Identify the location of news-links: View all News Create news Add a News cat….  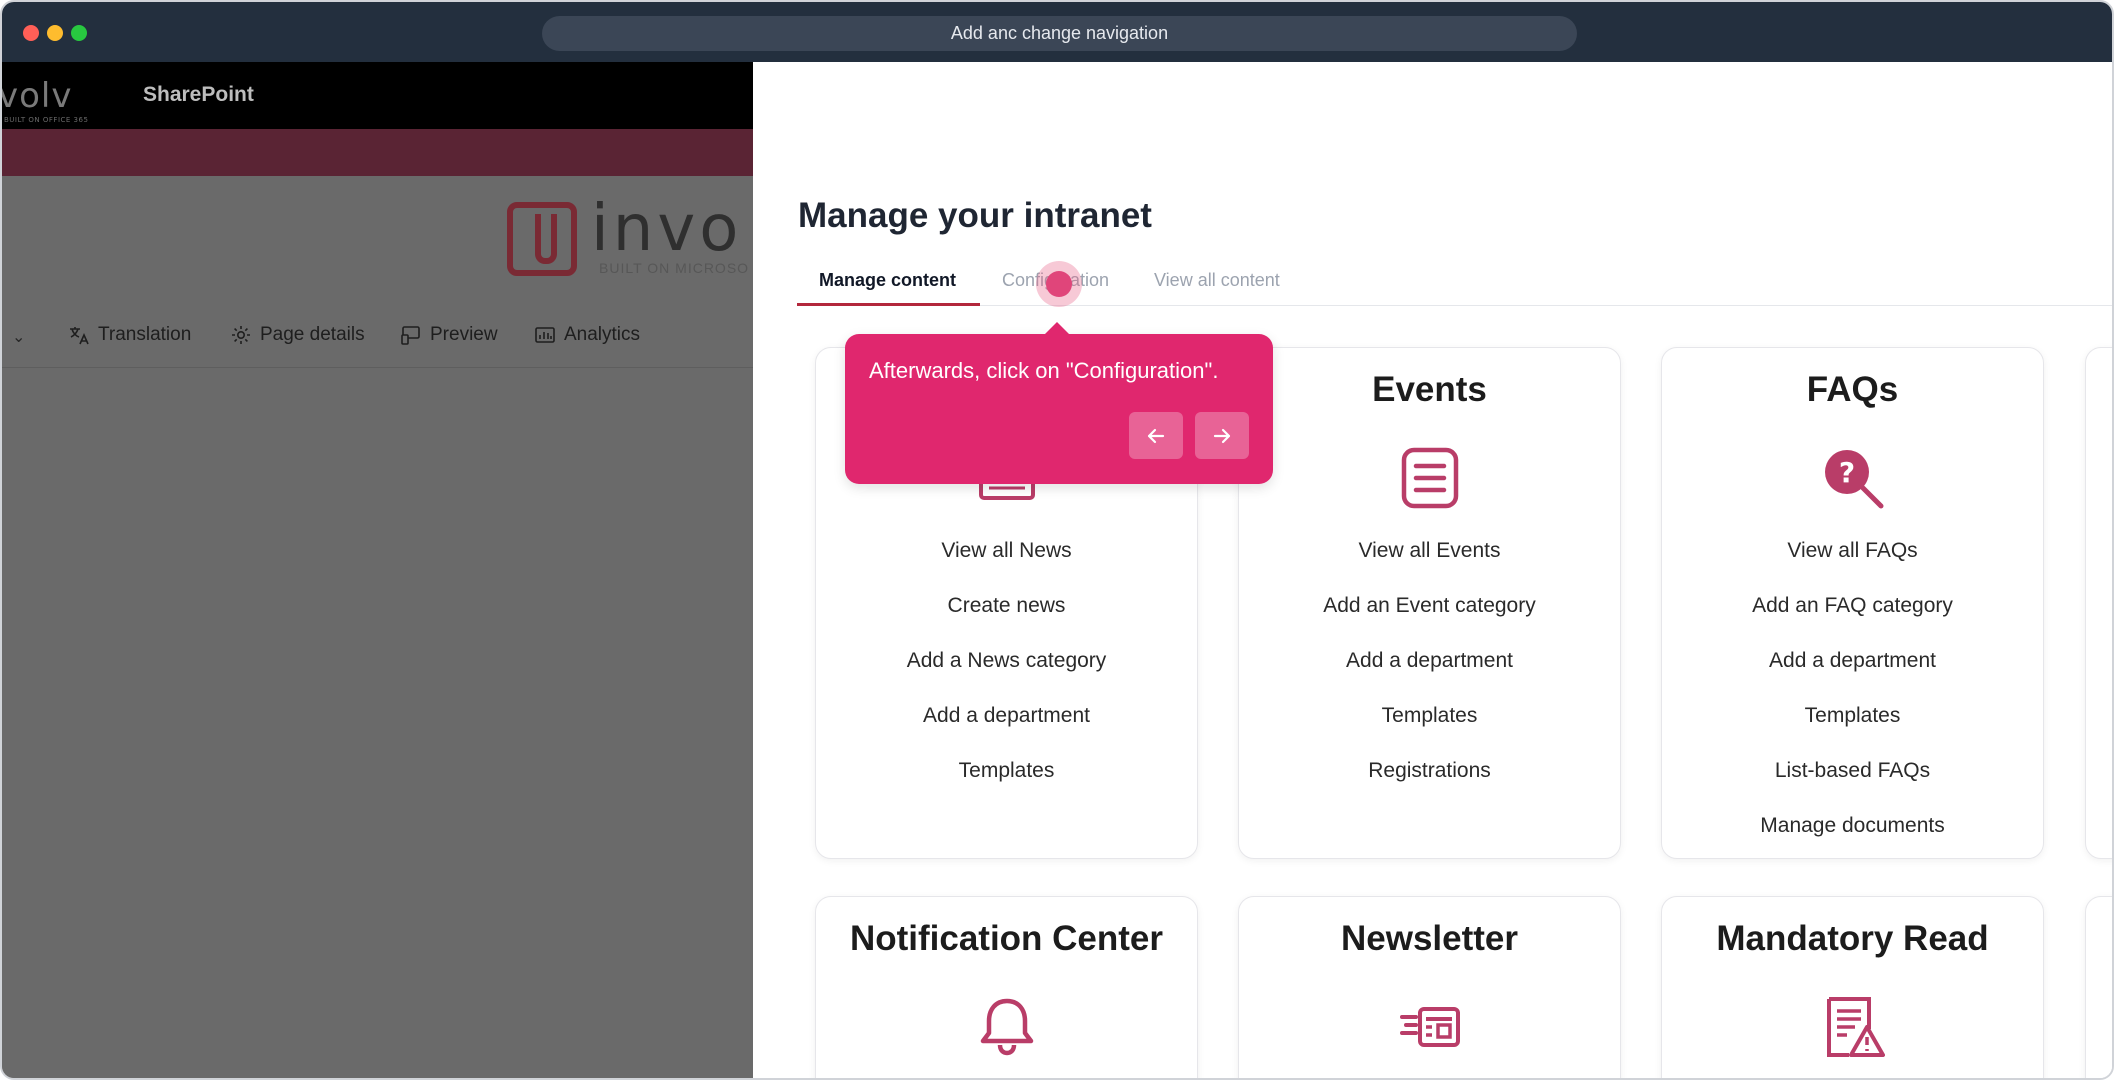
(1006, 675).